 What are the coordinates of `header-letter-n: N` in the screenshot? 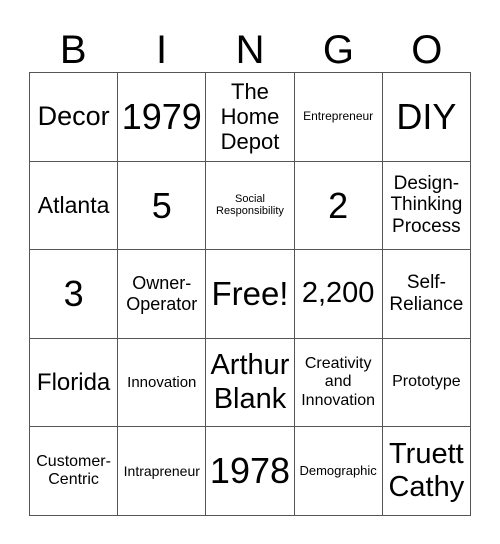 It's located at (250, 50).